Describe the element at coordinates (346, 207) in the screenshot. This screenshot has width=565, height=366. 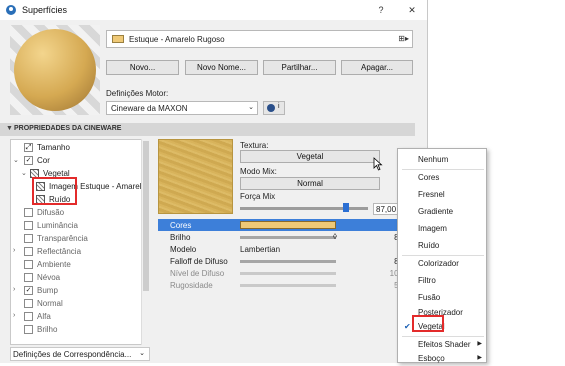
I see `mix-strength-thumb` at that location.